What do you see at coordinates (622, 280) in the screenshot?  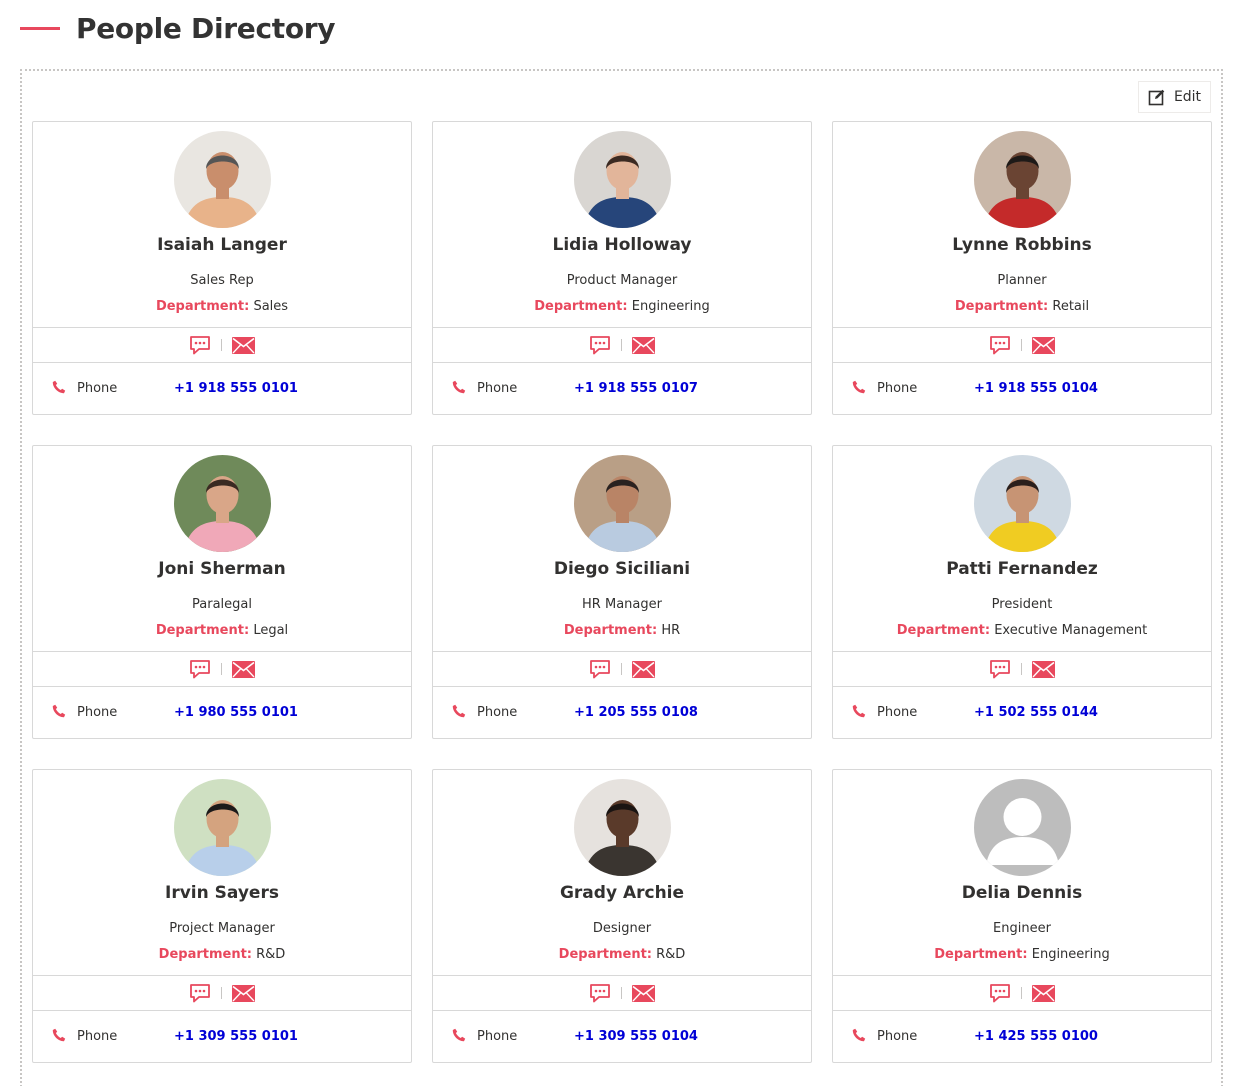 I see `person-job-title: Product Manager` at bounding box center [622, 280].